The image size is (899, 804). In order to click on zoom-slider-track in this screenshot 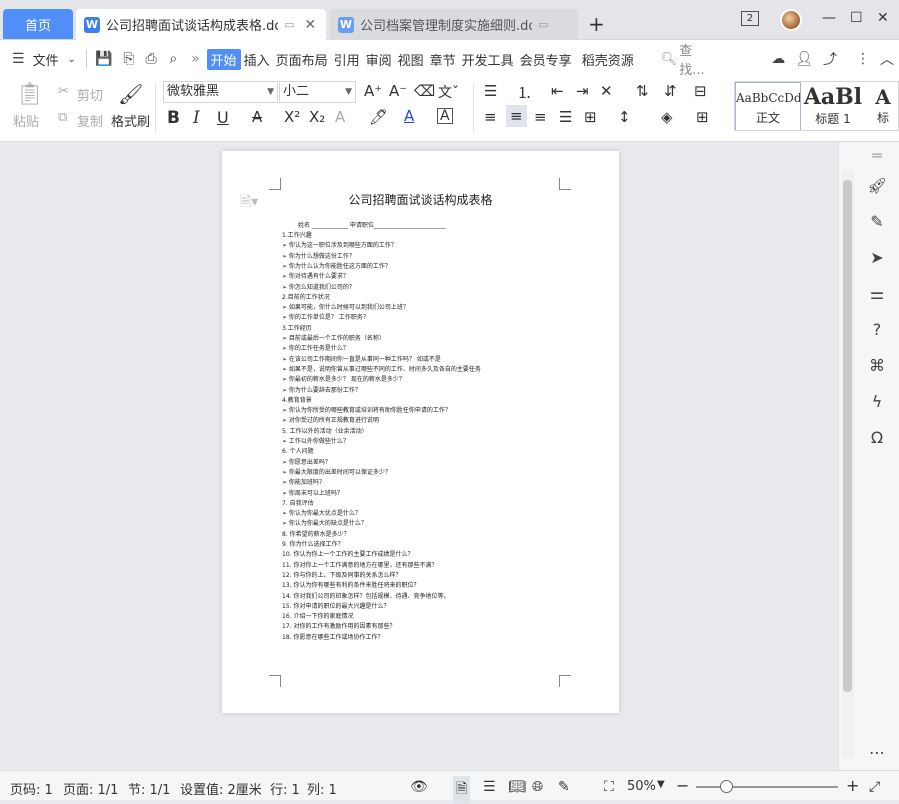, I will do `click(767, 787)`.